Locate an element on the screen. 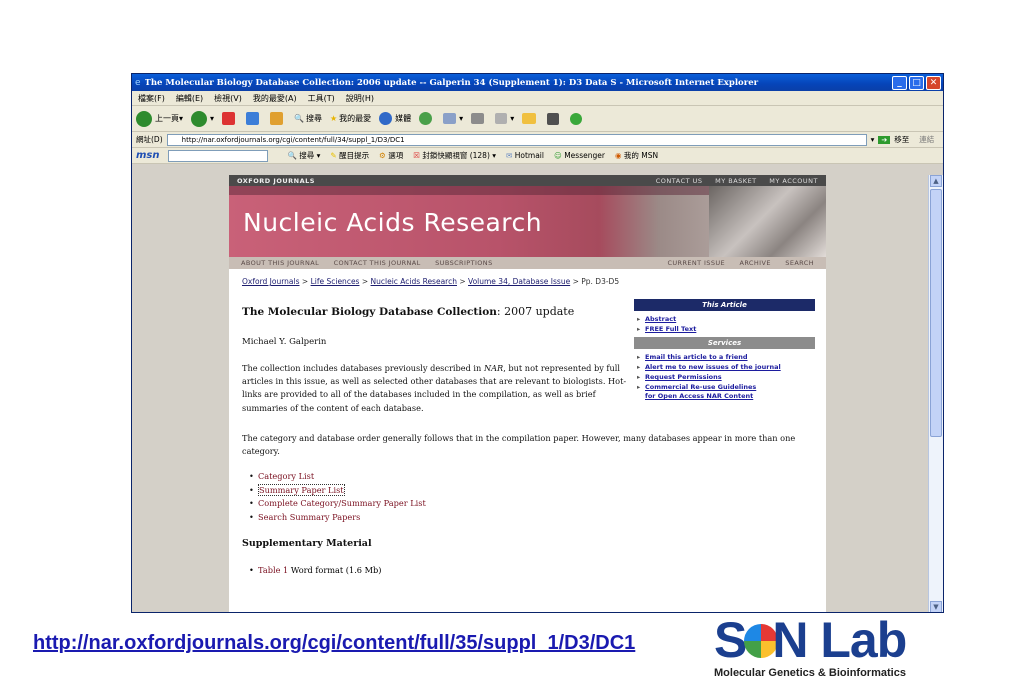 The width and height of the screenshot is (1023, 682). supplementary-heading: Supplementary Material is located at coordinates (307, 543).